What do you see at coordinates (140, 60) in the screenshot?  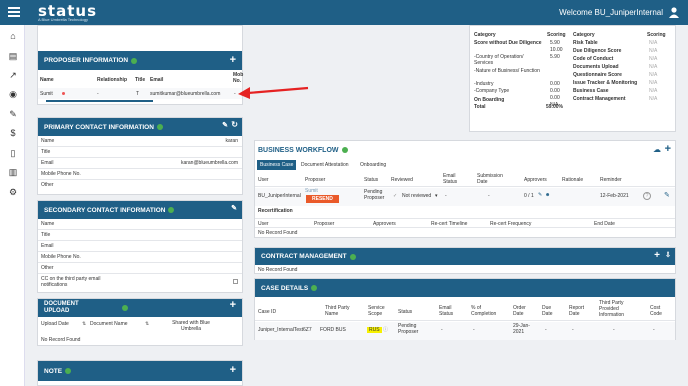 I see `proposer-header: PROPOSER INFORMATION +` at bounding box center [140, 60].